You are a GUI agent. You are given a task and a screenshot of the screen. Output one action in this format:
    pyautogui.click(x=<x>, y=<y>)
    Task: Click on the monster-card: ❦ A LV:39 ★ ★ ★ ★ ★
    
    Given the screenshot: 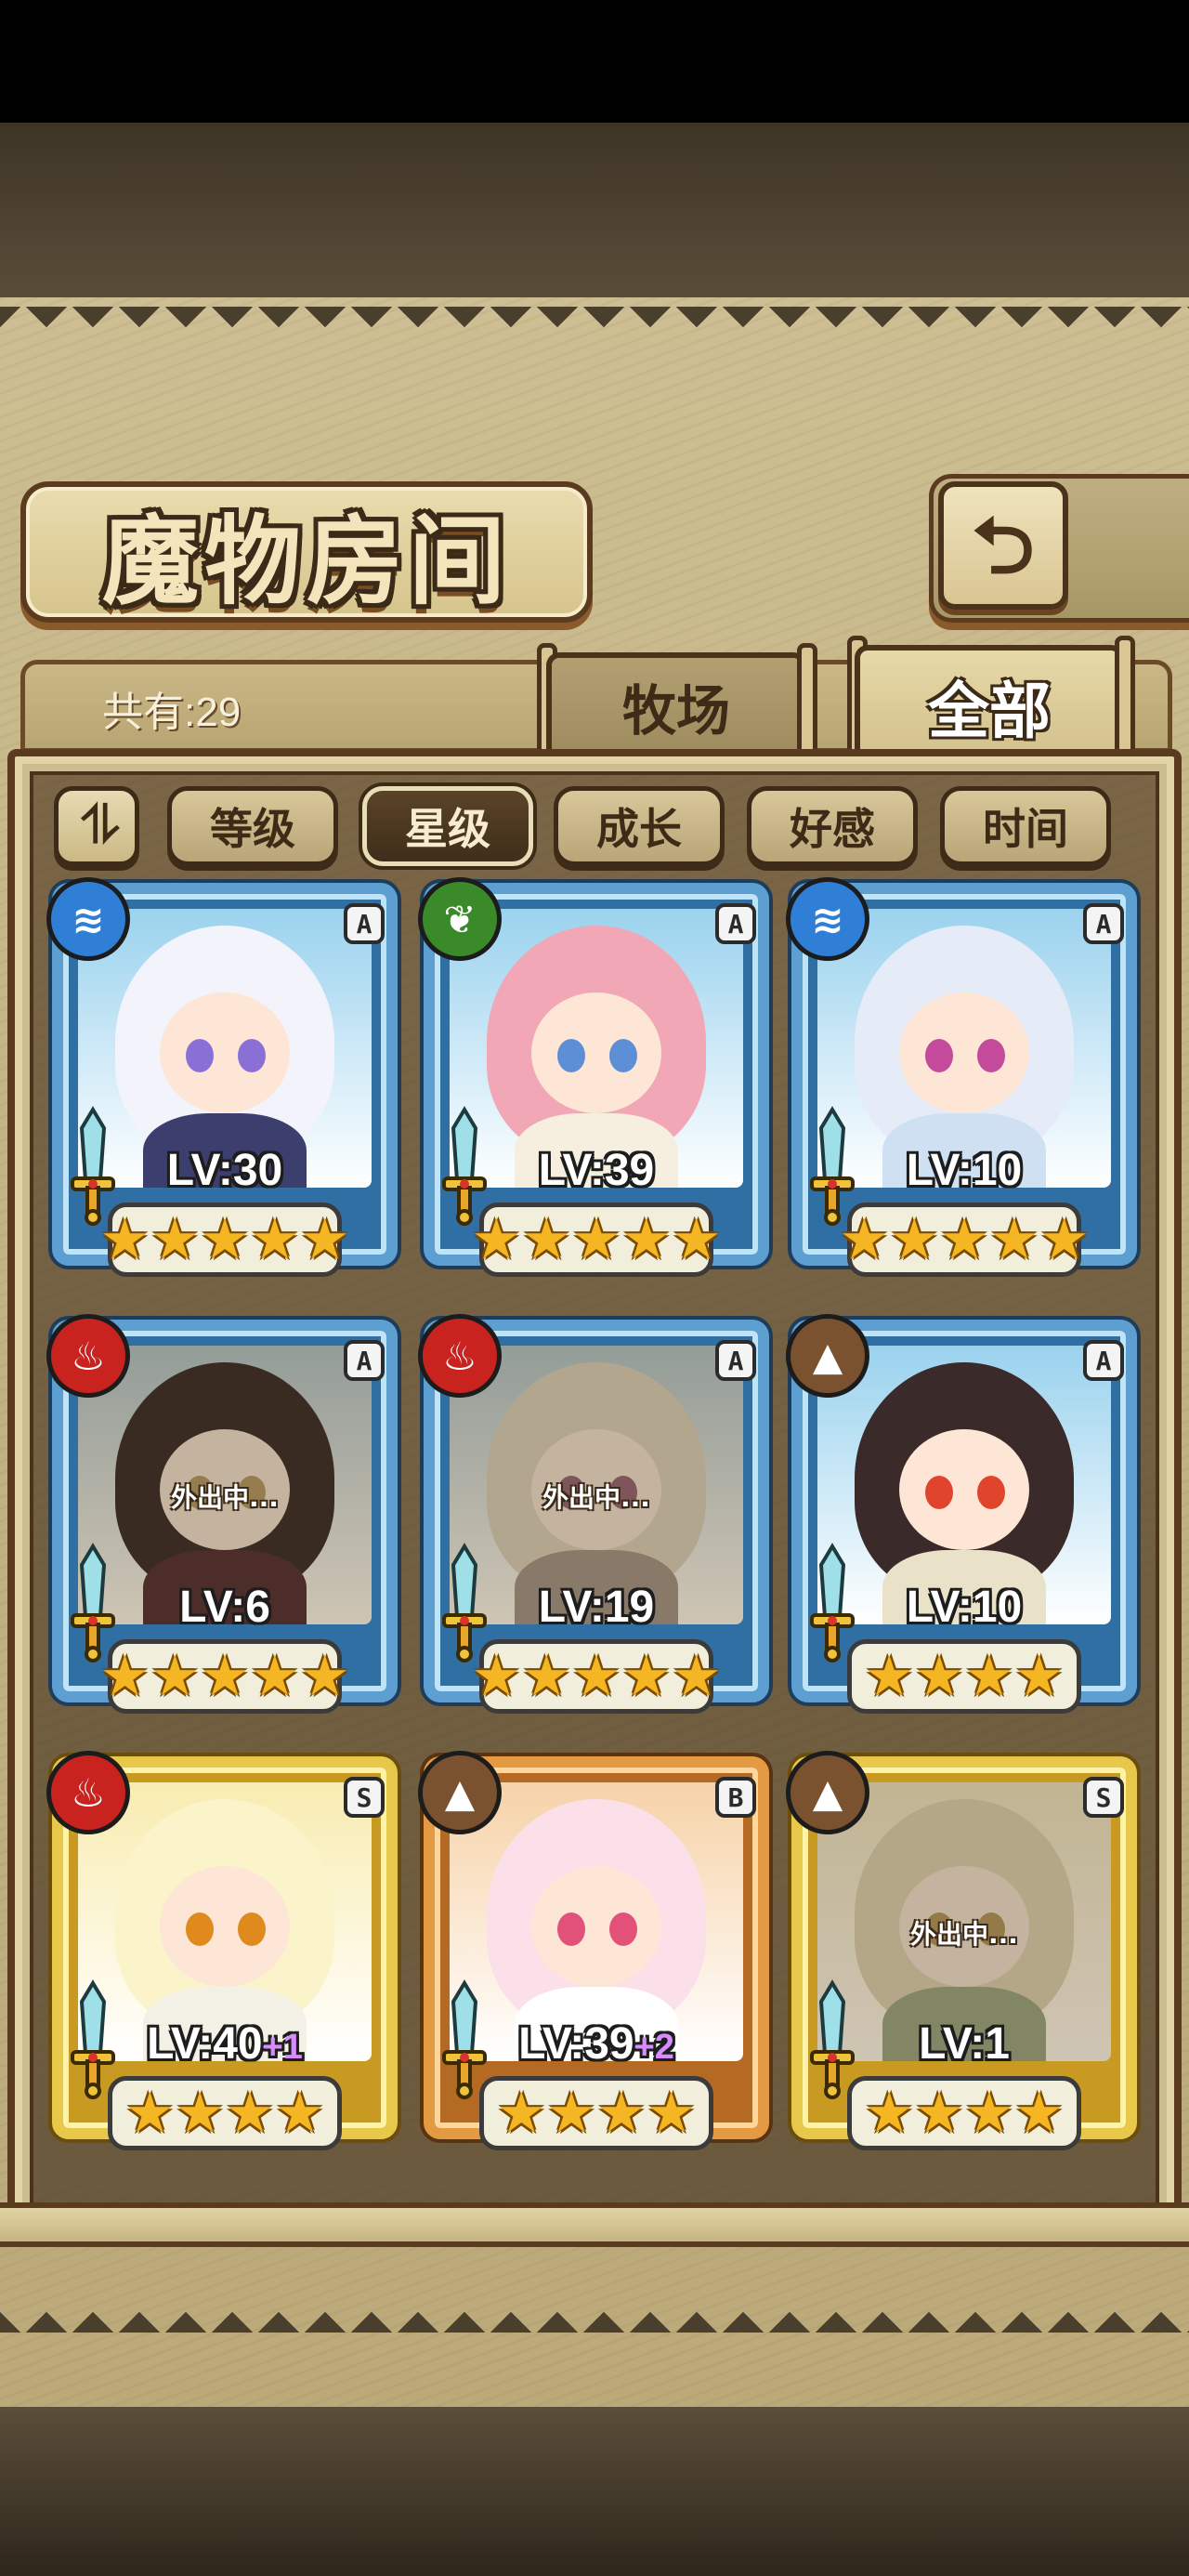 What is the action you would take?
    pyautogui.click(x=593, y=1084)
    